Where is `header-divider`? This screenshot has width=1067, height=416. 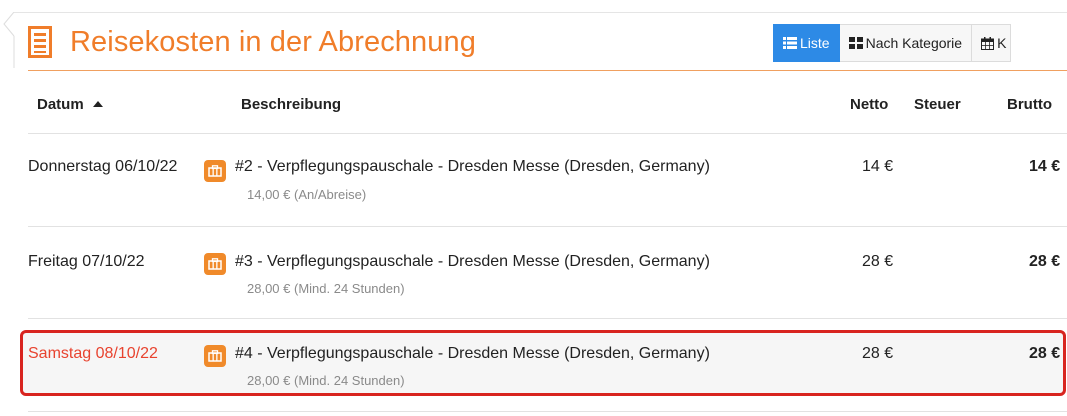 header-divider is located at coordinates (547, 133).